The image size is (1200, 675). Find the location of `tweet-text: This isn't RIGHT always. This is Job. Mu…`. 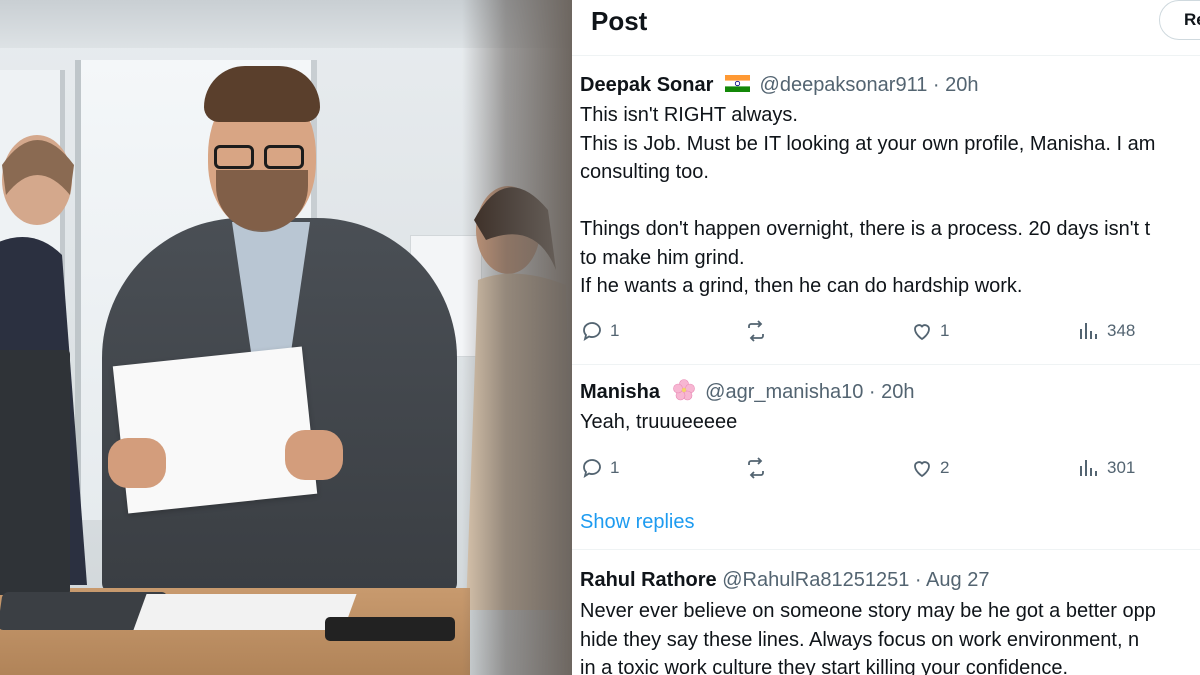

tweet-text: This isn't RIGHT always. This is Job. Mu… is located at coordinates (868, 200).